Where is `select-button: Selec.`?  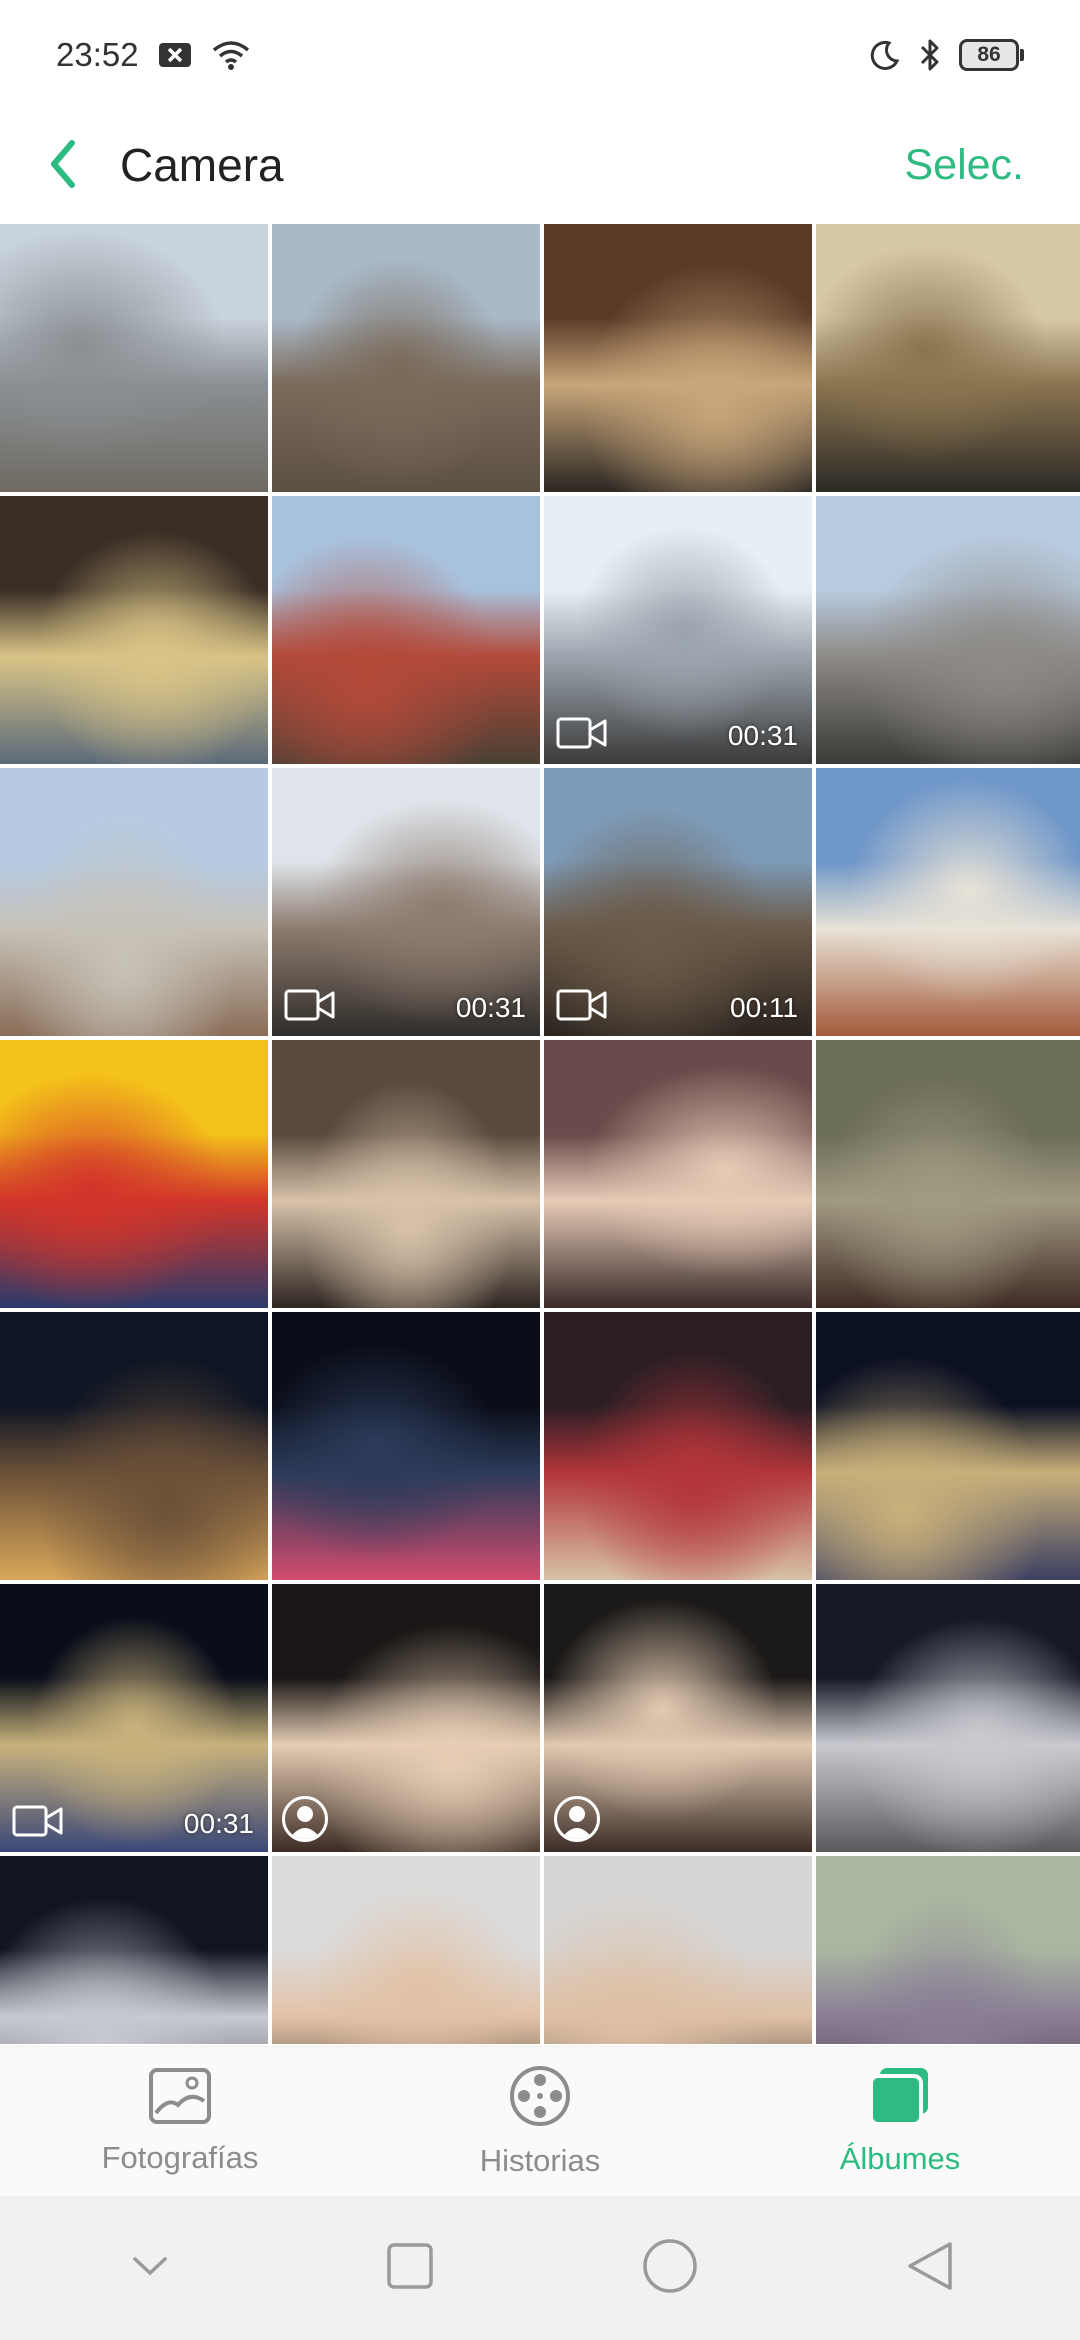
select-button: Selec. is located at coordinates (964, 165).